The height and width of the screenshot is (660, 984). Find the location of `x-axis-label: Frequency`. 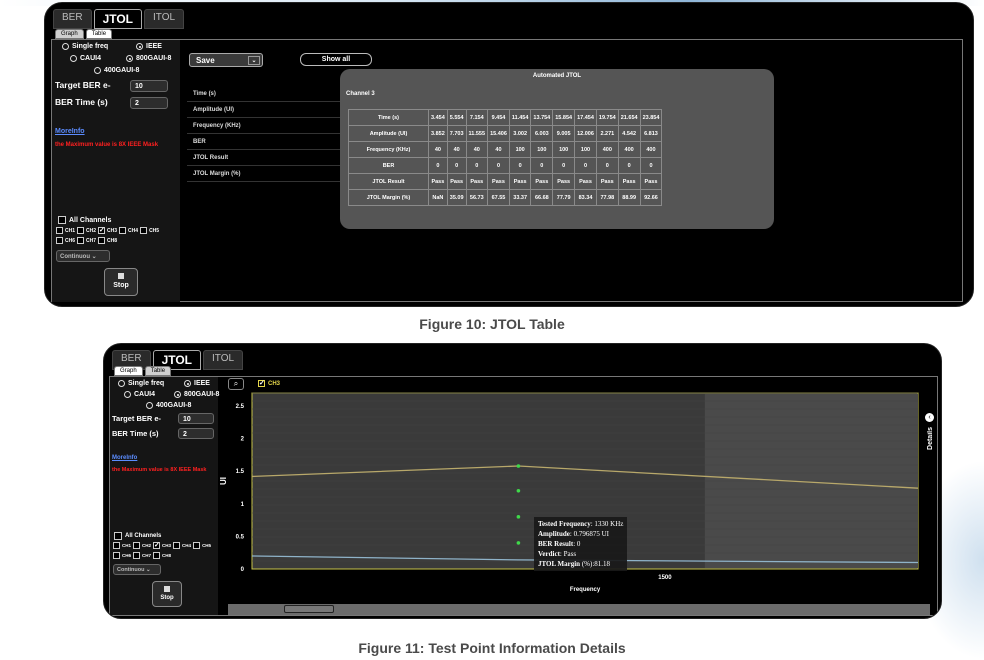

x-axis-label: Frequency is located at coordinates (585, 590).